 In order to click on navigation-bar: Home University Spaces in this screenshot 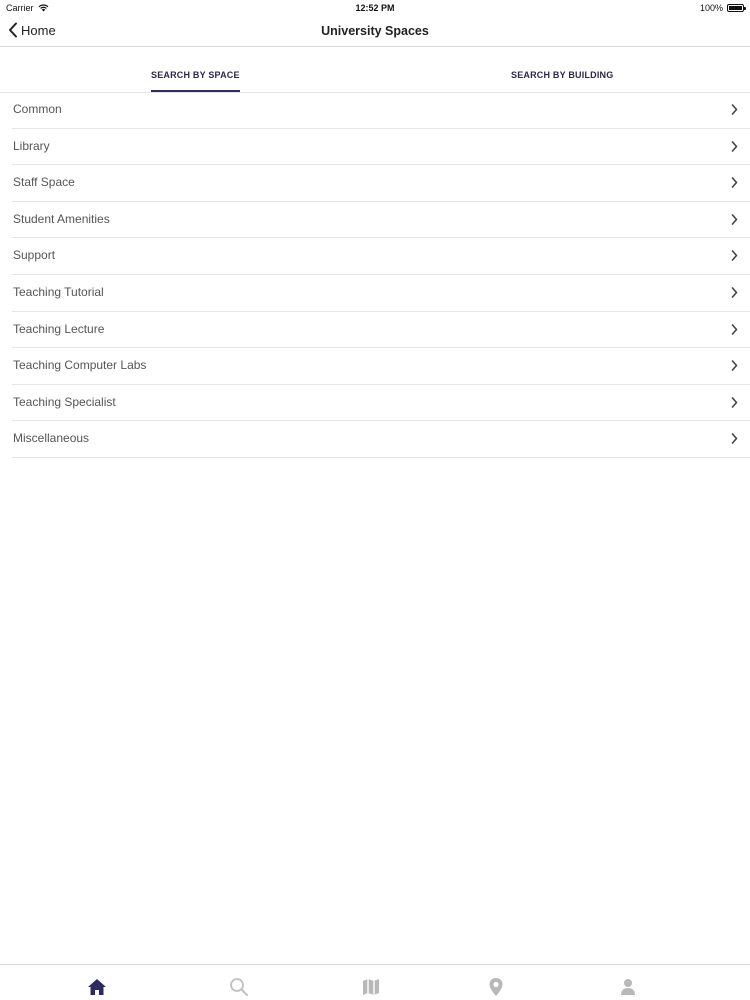, I will do `click(375, 31)`.